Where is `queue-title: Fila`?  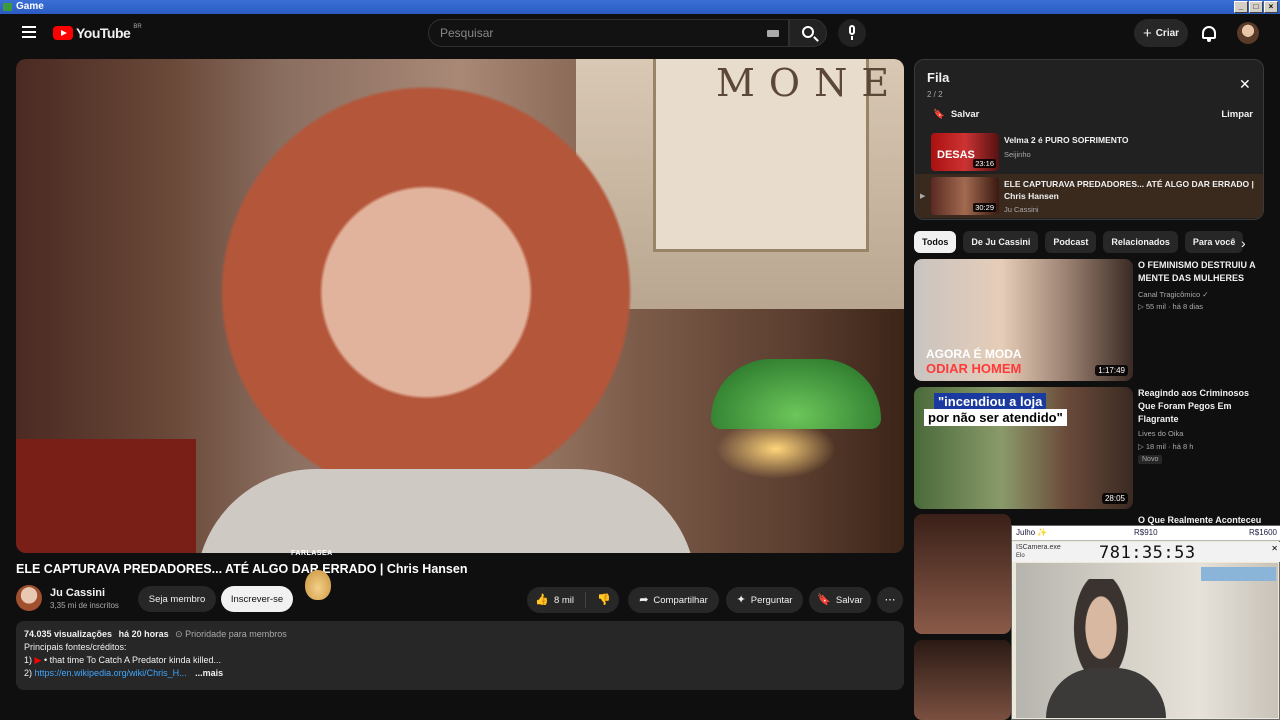 queue-title: Fila is located at coordinates (938, 77).